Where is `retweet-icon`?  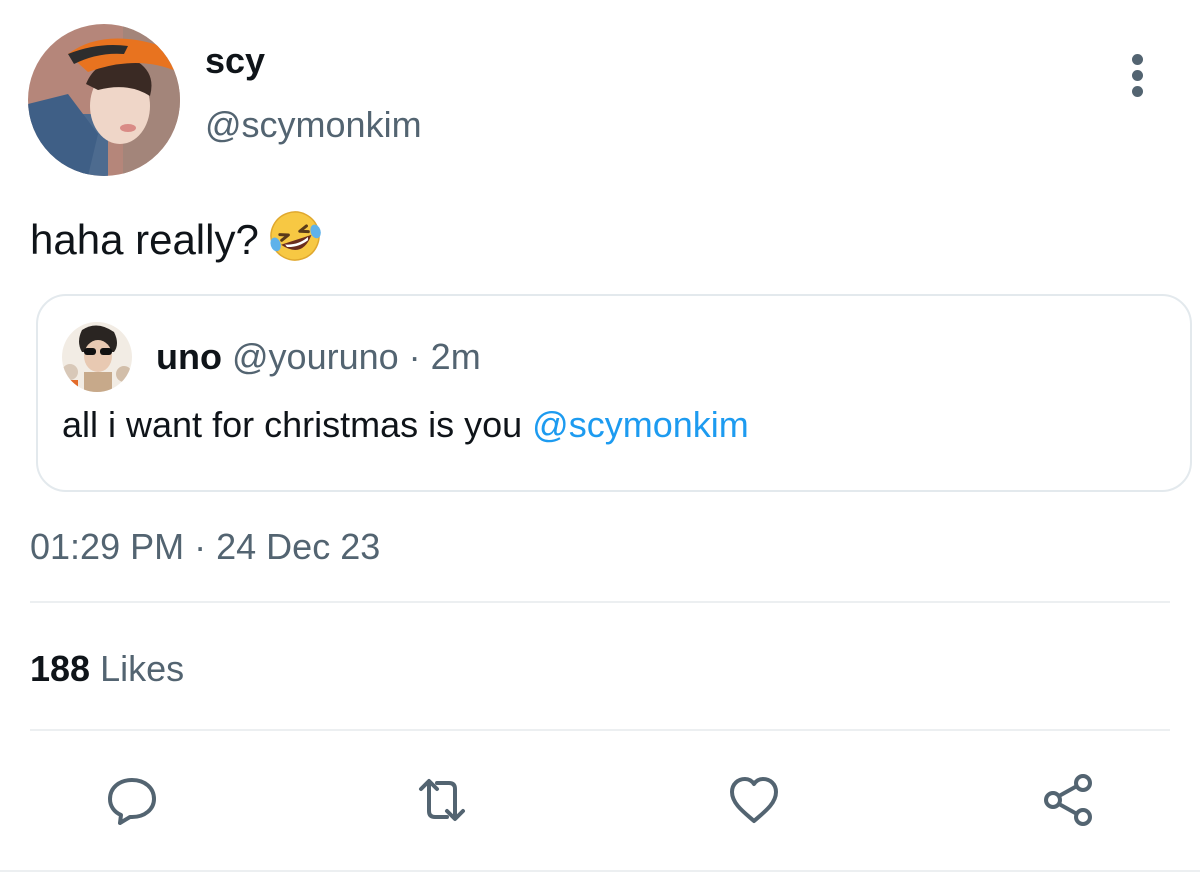
retweet-icon is located at coordinates (442, 800).